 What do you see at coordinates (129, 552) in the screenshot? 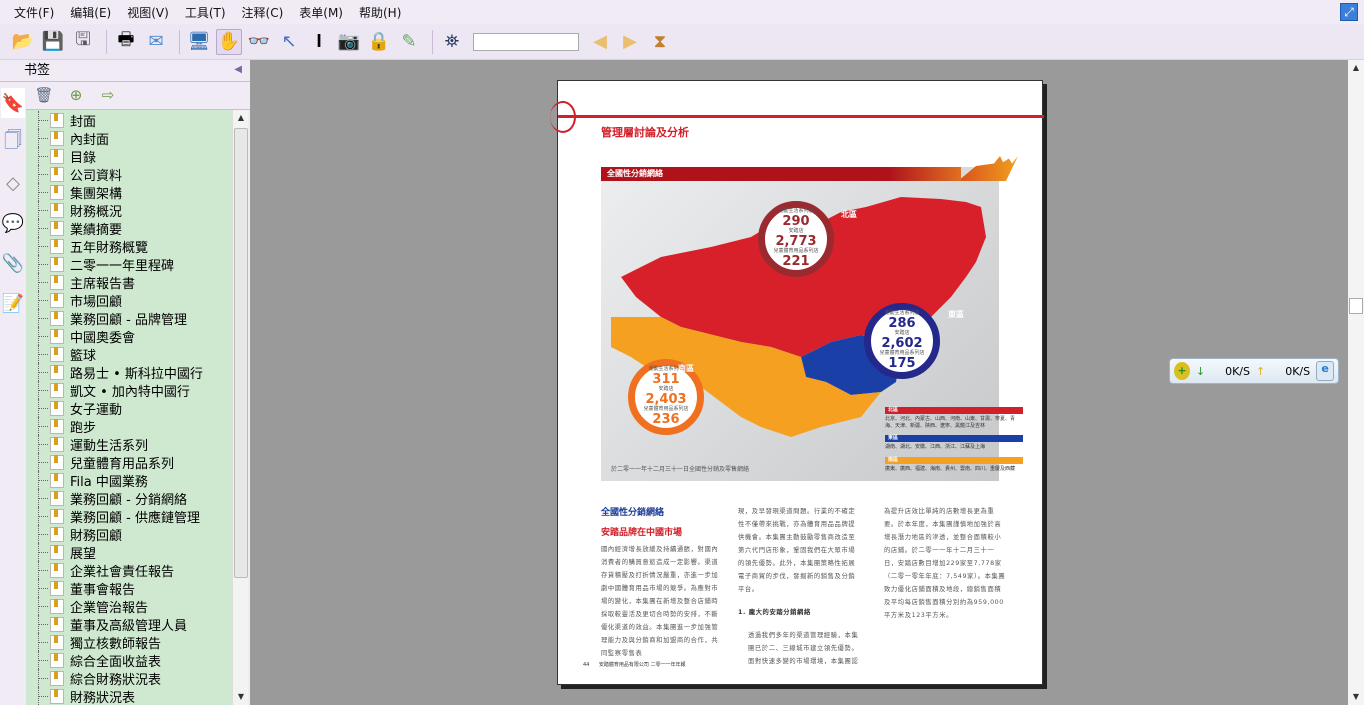
I see `bookmark-item: 展望` at bounding box center [129, 552].